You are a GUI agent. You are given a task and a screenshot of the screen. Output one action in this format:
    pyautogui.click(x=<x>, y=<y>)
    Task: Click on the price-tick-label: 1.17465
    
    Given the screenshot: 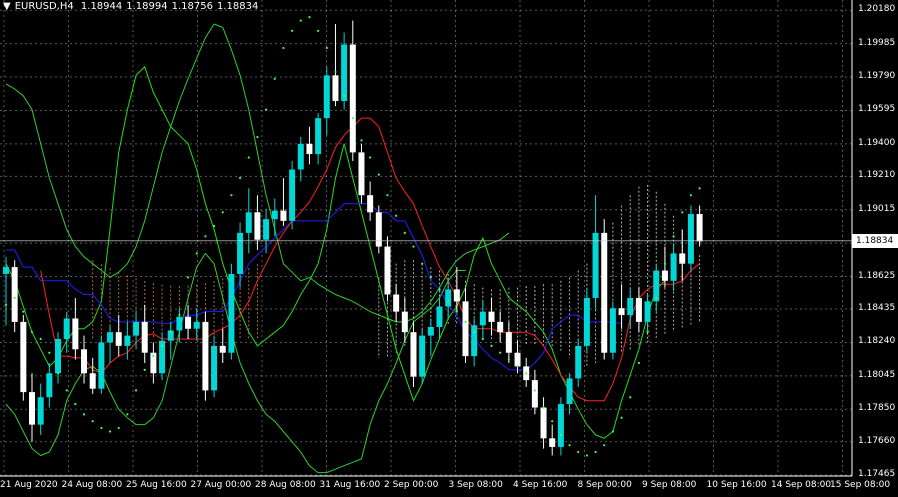 What is the action you would take?
    pyautogui.click(x=877, y=474)
    